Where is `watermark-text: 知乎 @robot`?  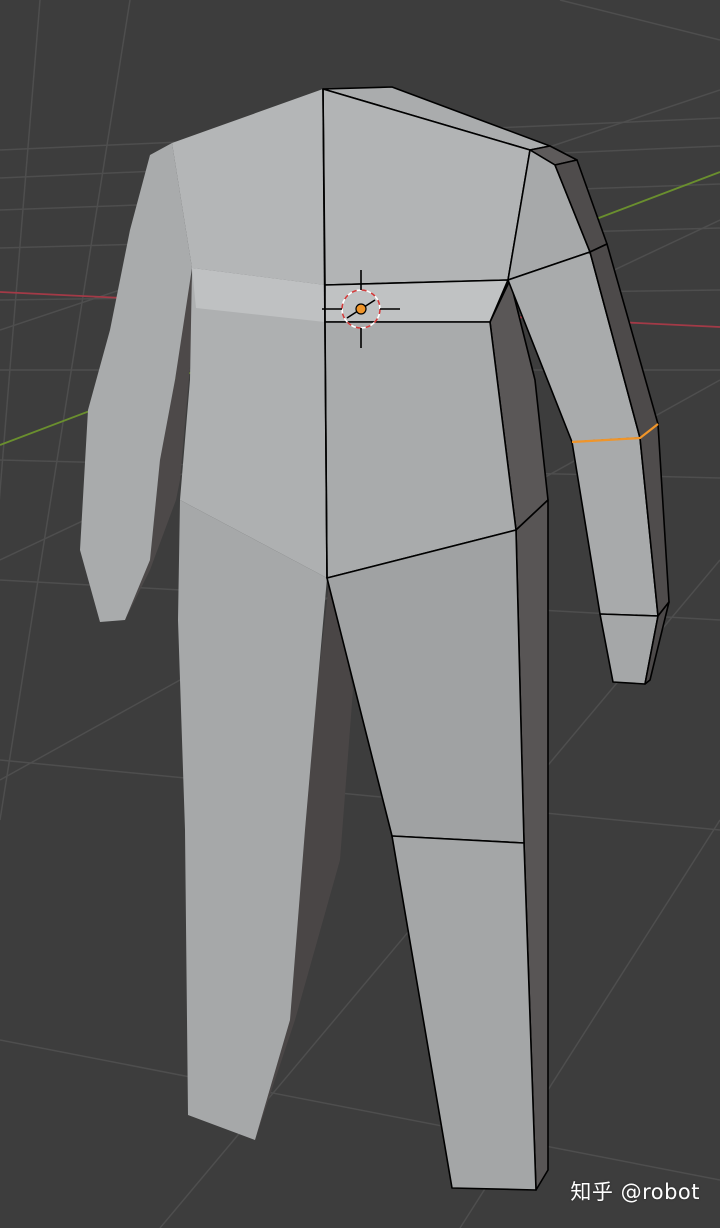
watermark-text: 知乎 @robot is located at coordinates (635, 1192).